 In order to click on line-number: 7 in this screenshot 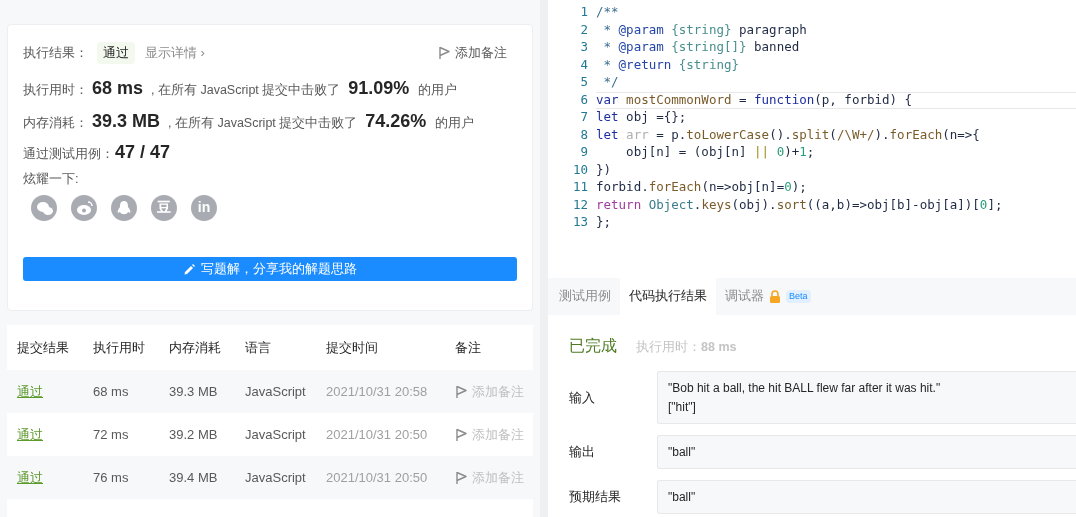, I will do `click(583, 117)`.